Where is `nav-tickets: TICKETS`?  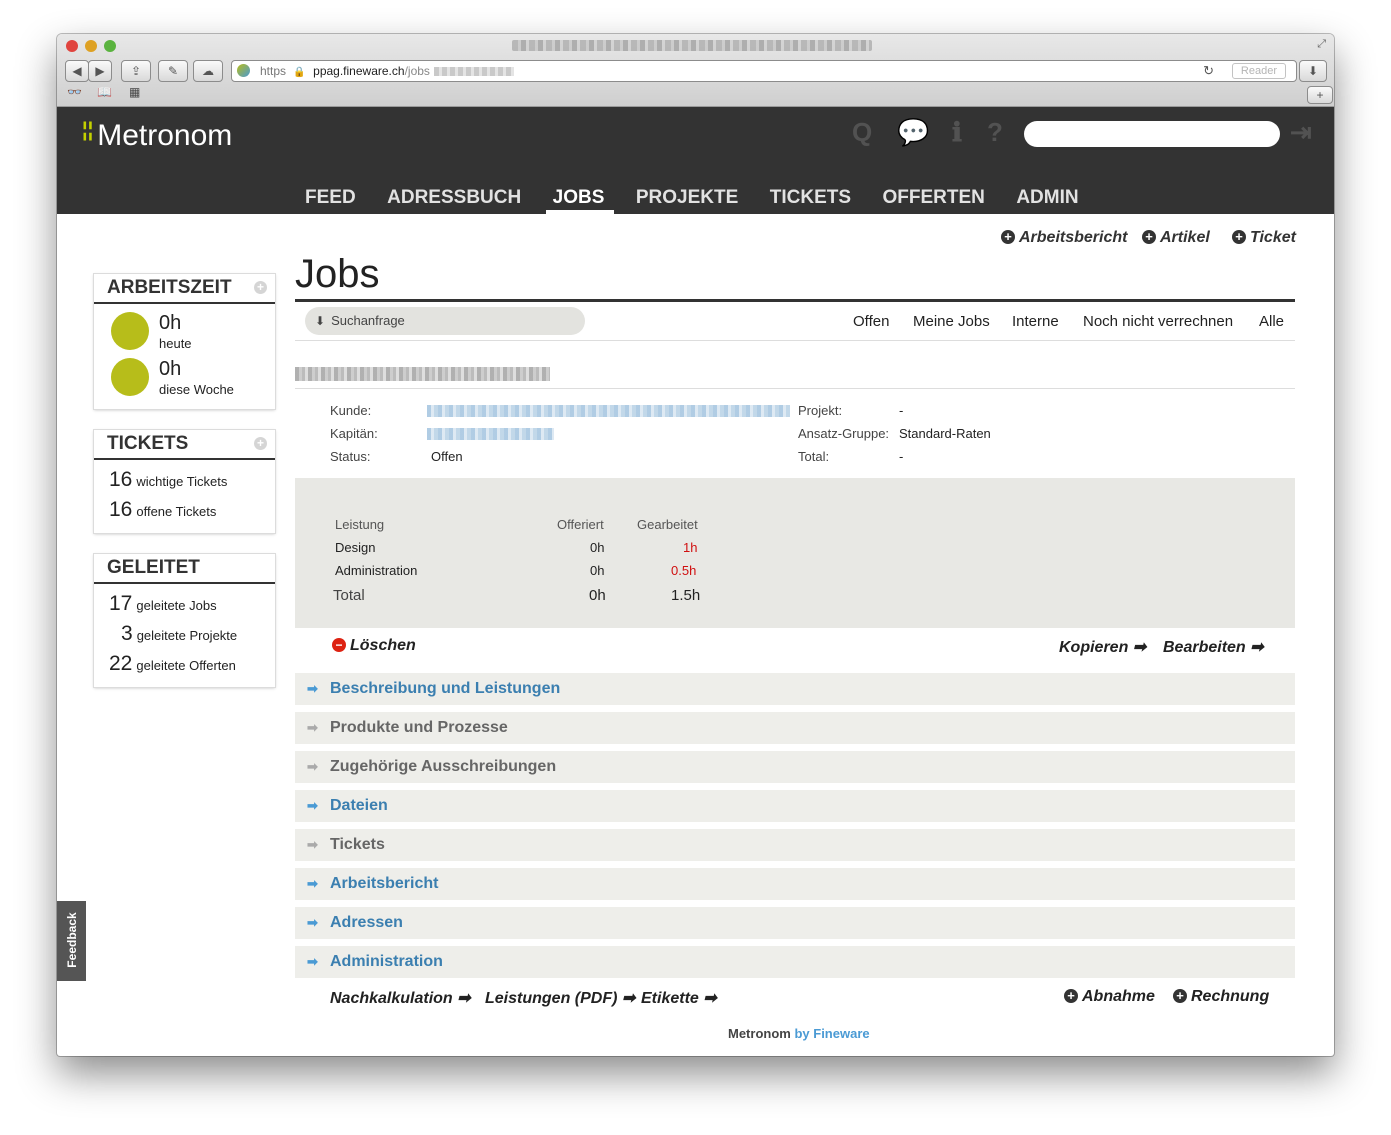
nav-tickets: TICKETS is located at coordinates (810, 201).